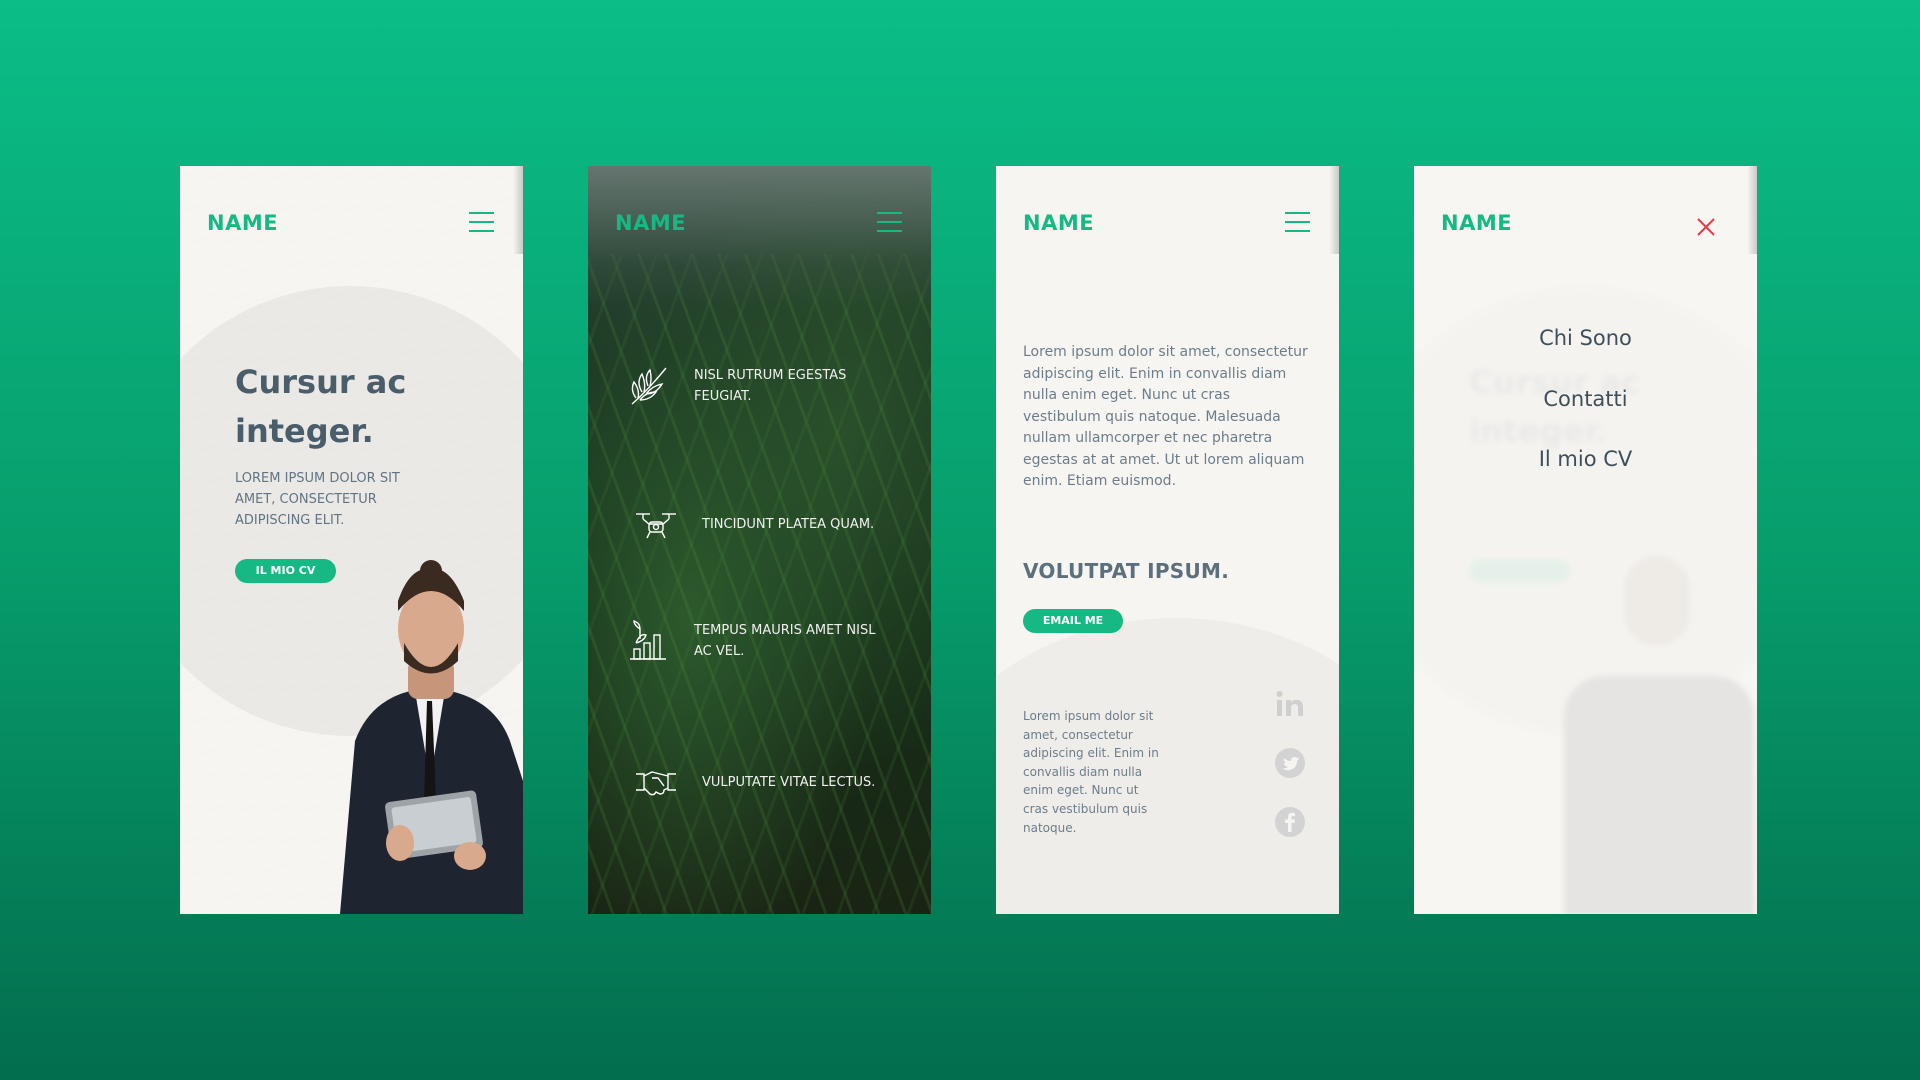  Describe the element at coordinates (1290, 822) in the screenshot. I see `facebook-icon` at that location.